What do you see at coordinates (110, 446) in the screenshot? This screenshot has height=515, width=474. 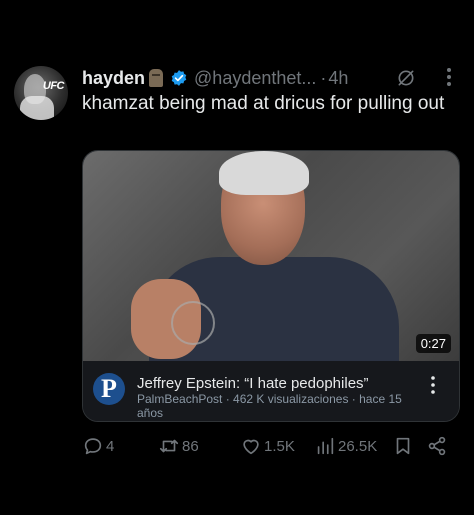 I see `reply-count: 4` at bounding box center [110, 446].